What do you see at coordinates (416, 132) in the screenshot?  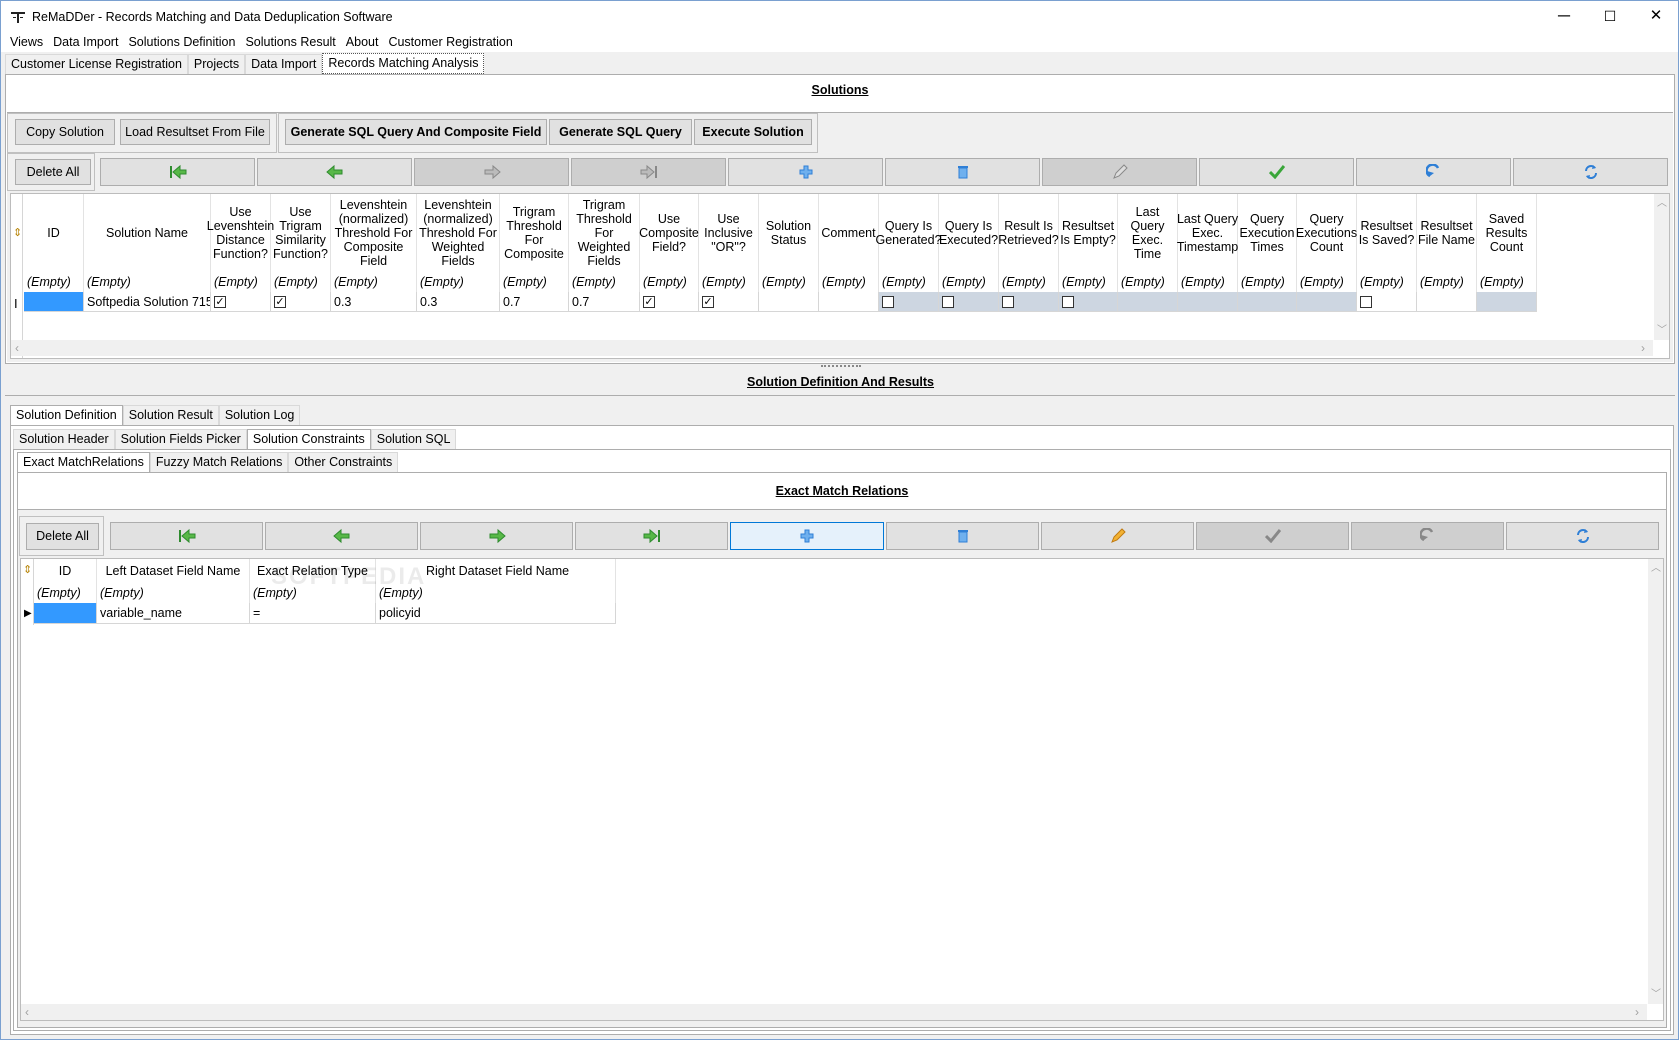 I see `generate-sql-composite-button: Generate SQL Query And Composite Field` at bounding box center [416, 132].